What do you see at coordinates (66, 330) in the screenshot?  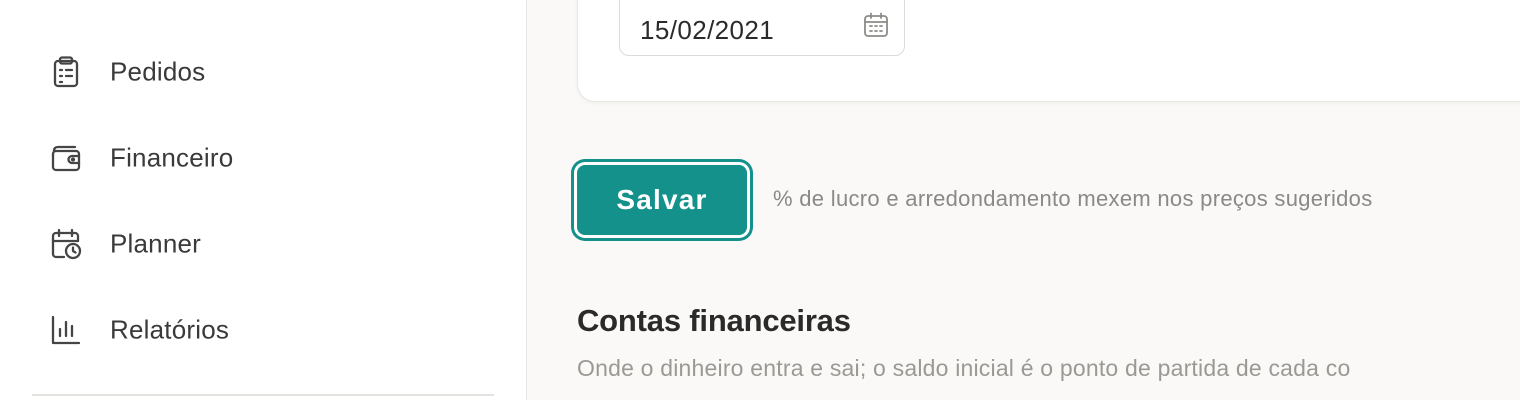 I see `bar-chart-icon` at bounding box center [66, 330].